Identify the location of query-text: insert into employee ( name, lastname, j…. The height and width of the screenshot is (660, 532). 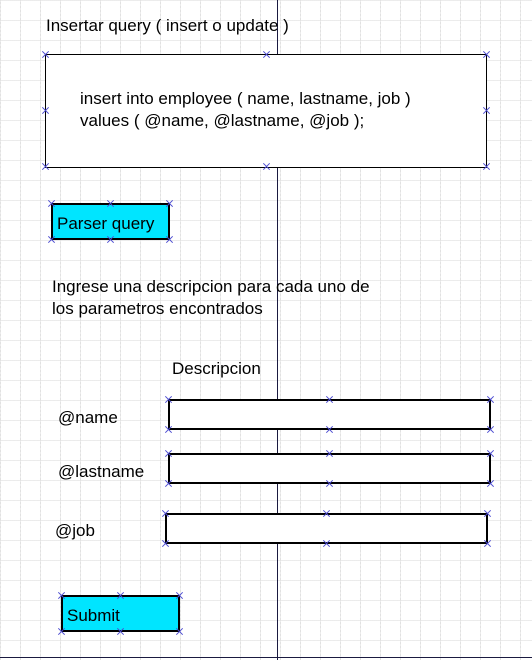
(245, 110).